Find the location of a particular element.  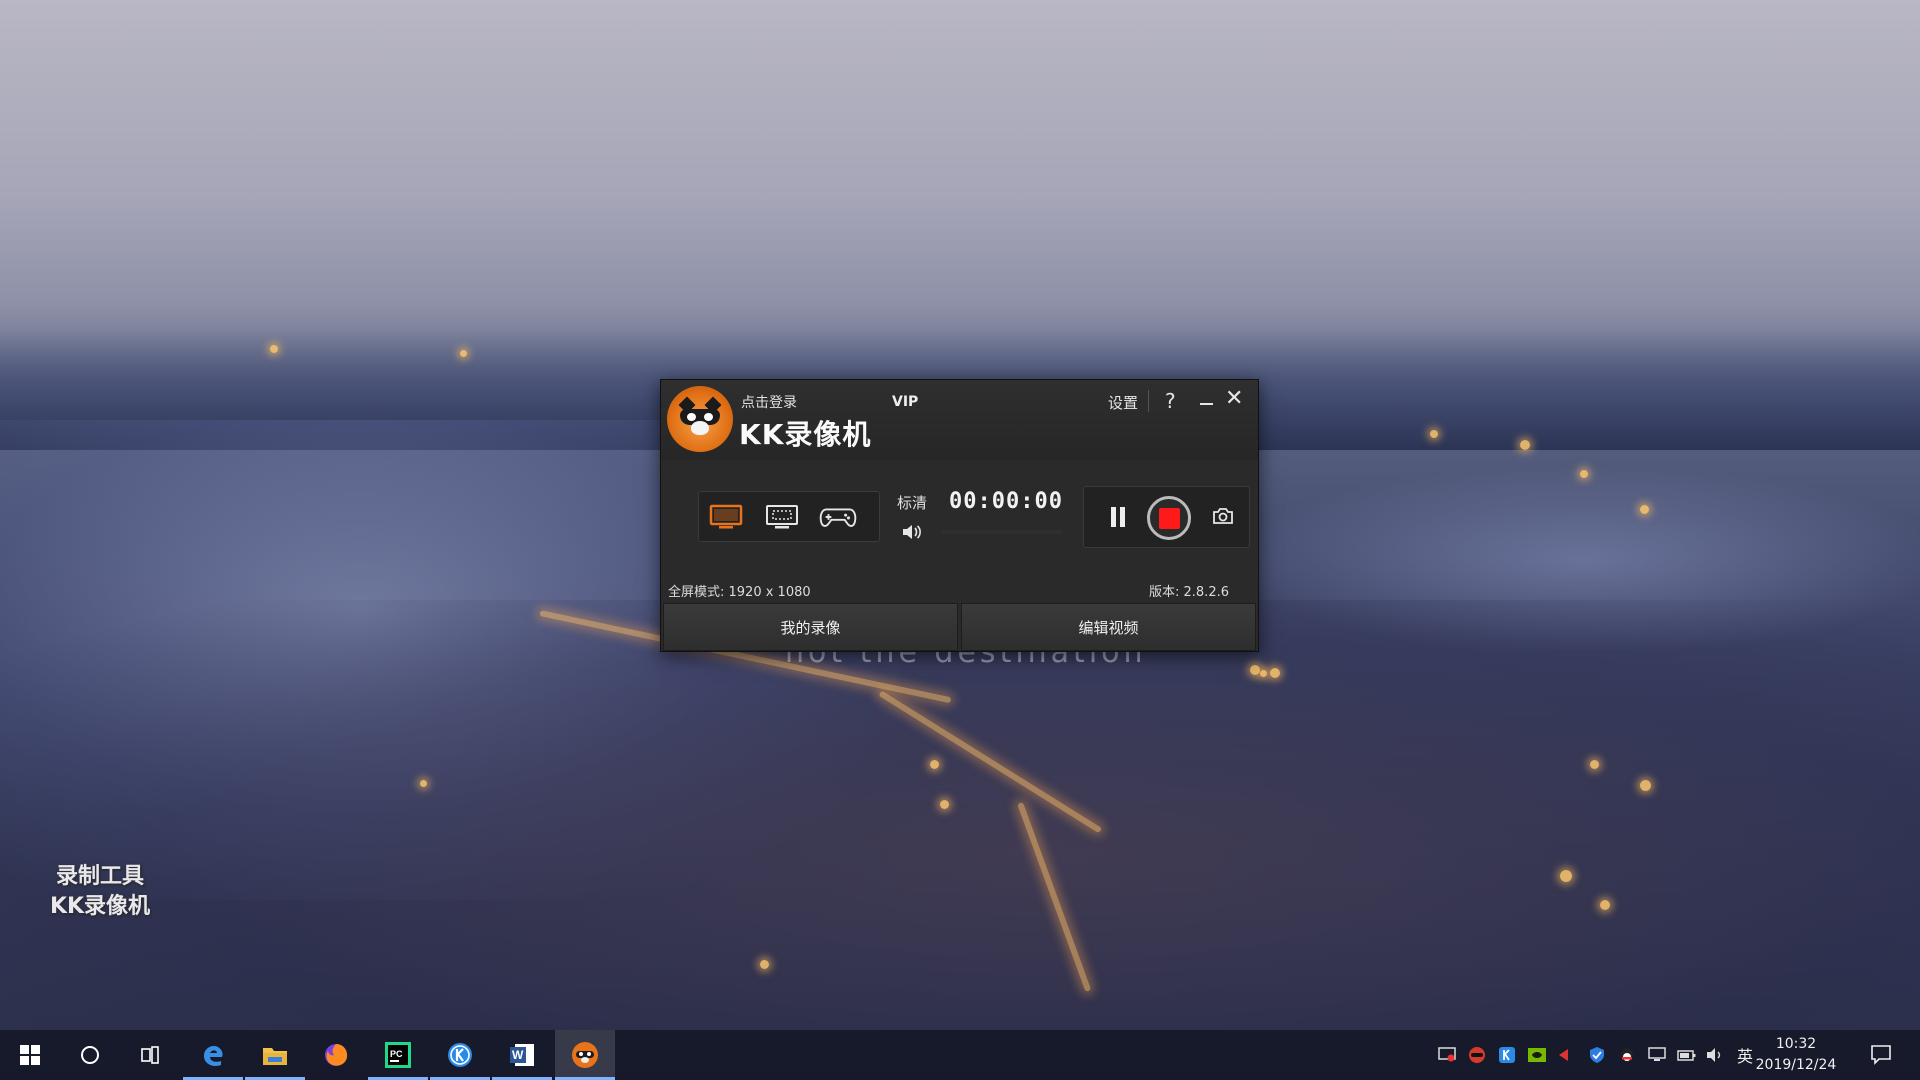

volume-icon is located at coordinates (1714, 1055).